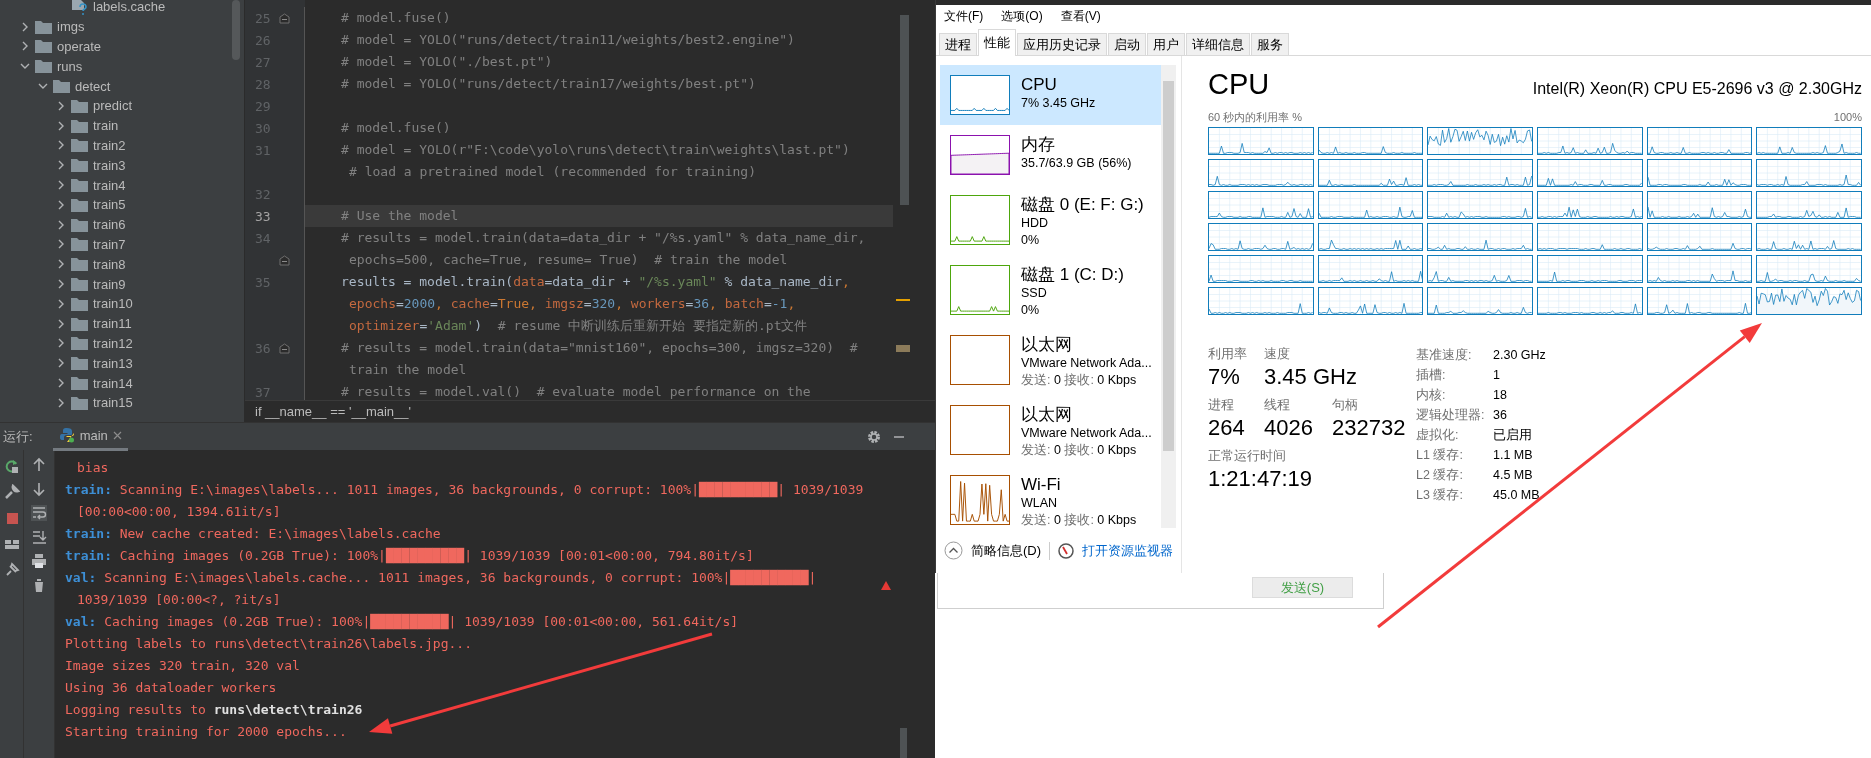  I want to click on menu-item: 选项(O), so click(1022, 16).